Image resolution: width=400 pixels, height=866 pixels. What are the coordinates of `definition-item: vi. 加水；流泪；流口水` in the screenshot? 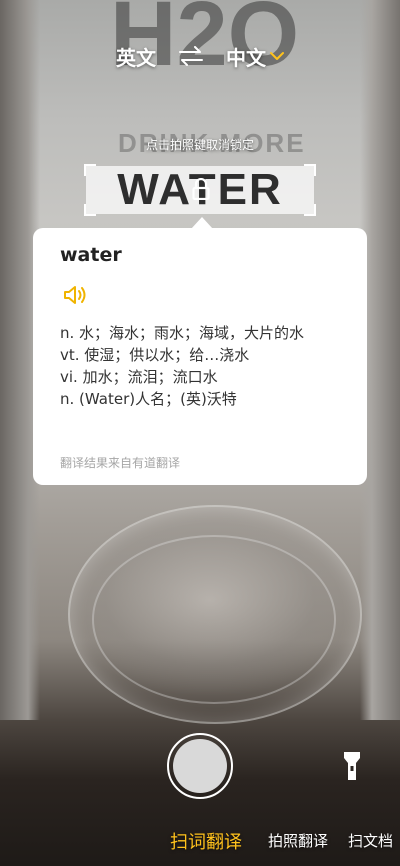 It's located at (139, 377).